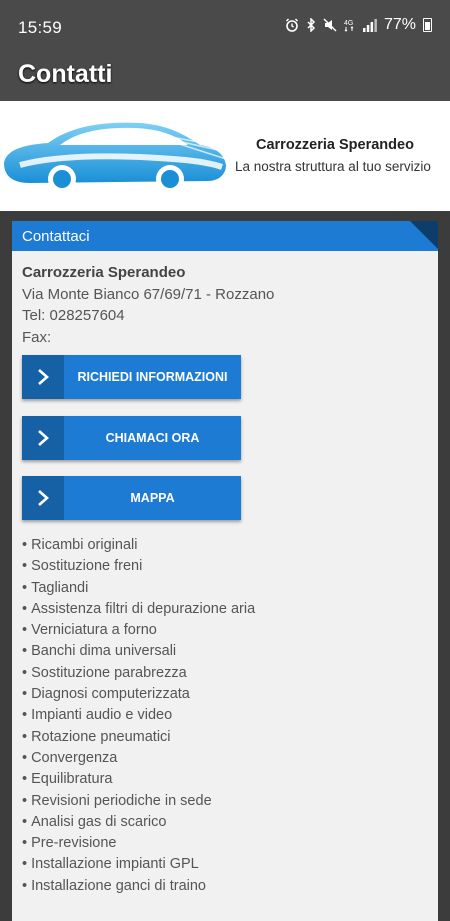  I want to click on list-item: • Rotazione pneumatici, so click(96, 736).